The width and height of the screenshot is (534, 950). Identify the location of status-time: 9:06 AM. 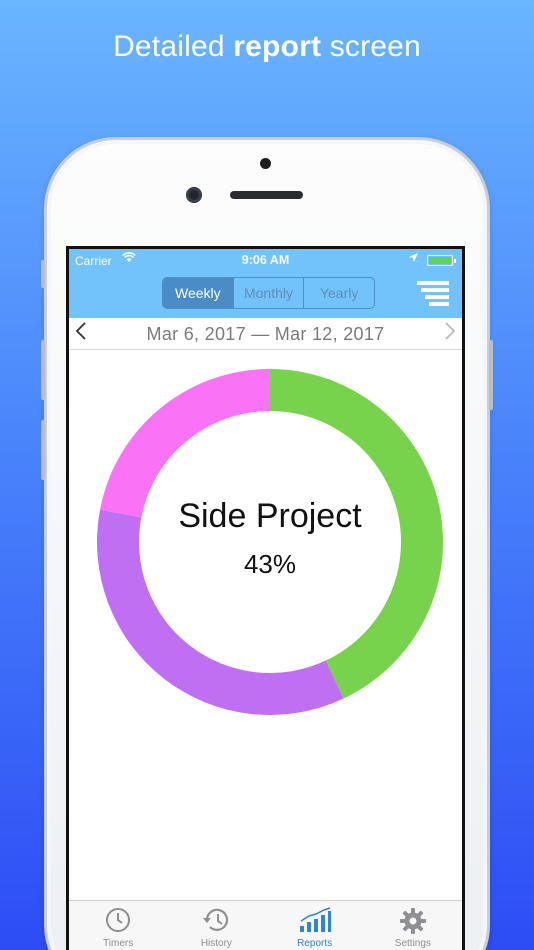
(265, 260).